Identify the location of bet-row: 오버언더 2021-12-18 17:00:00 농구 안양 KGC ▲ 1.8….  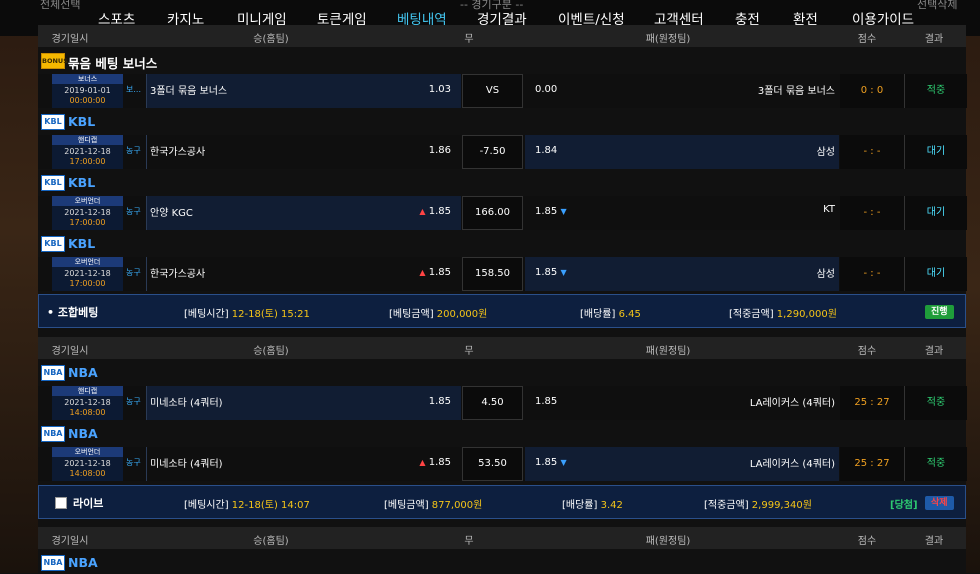
(502, 213).